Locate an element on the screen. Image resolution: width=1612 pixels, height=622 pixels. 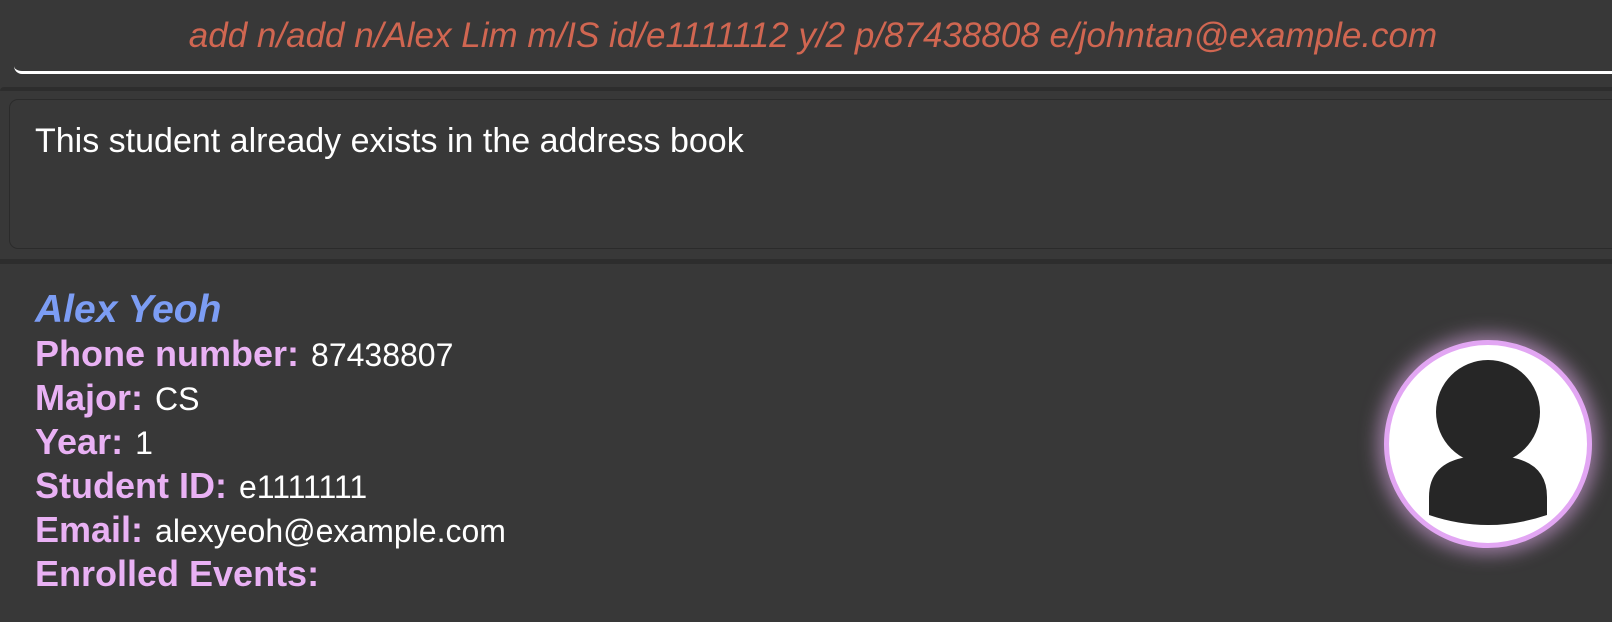
command-input is located at coordinates (813, 36).